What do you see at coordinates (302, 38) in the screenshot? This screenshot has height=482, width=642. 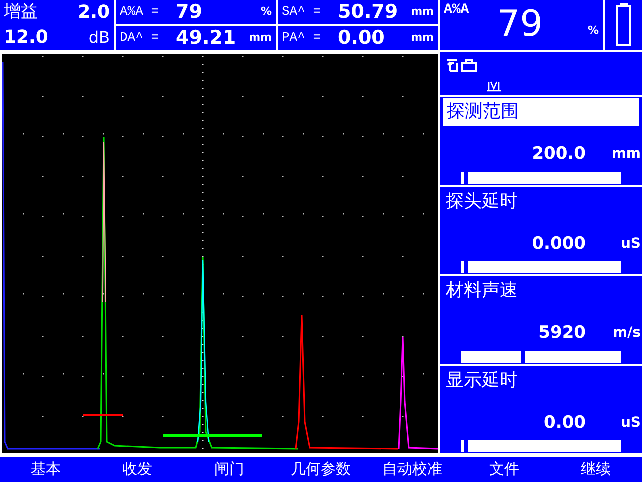 I see `reading-label: PA^ =` at bounding box center [302, 38].